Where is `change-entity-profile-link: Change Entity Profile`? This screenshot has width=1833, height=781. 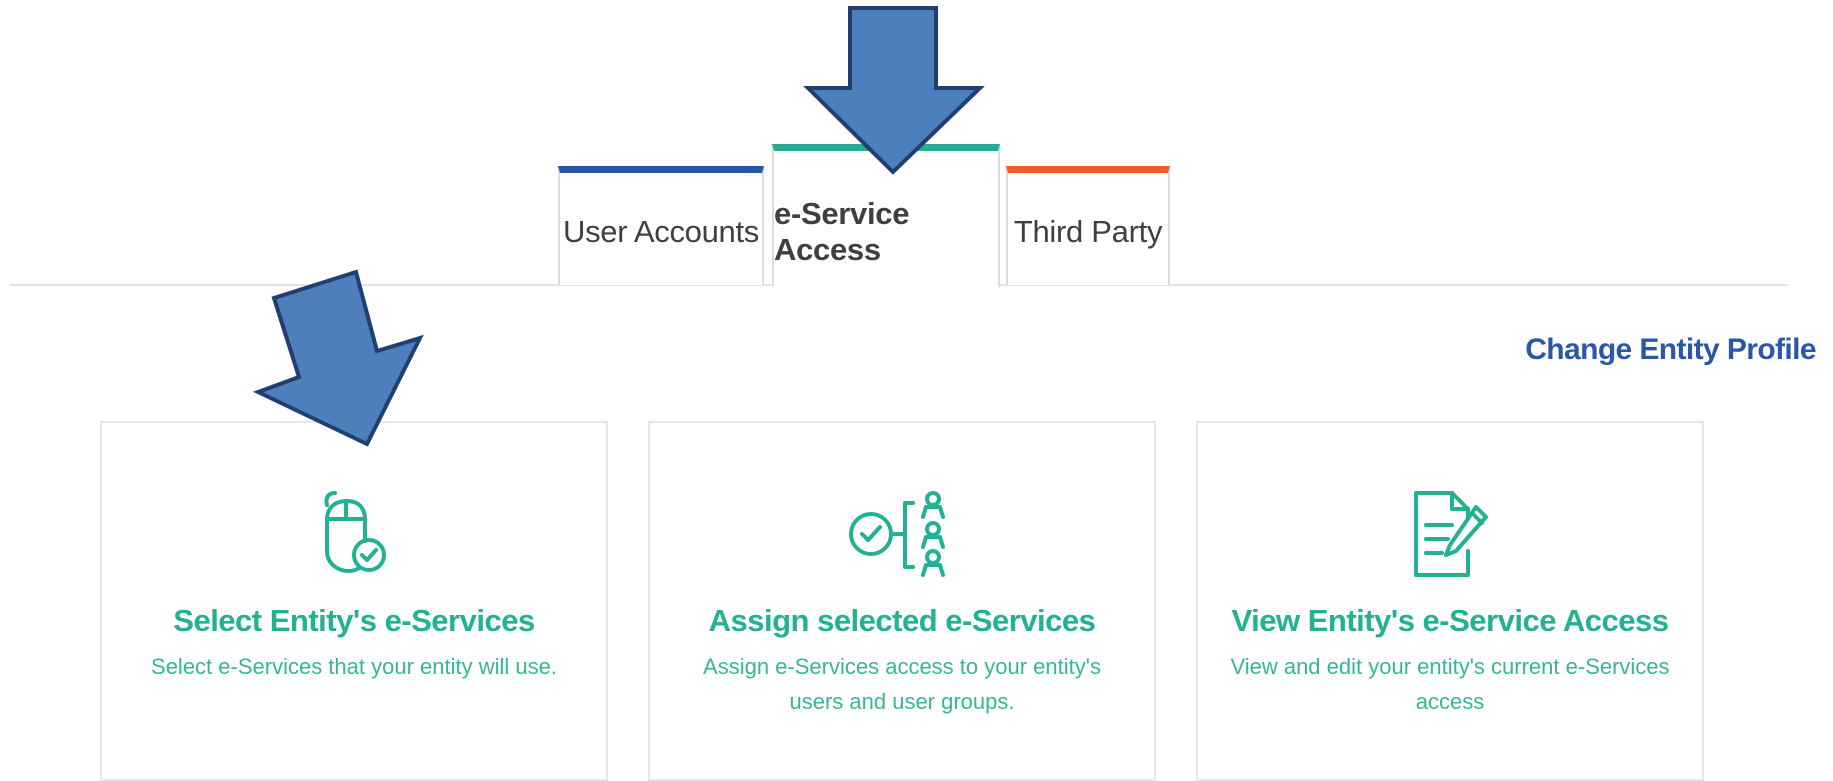 change-entity-profile-link: Change Entity Profile is located at coordinates (1670, 350).